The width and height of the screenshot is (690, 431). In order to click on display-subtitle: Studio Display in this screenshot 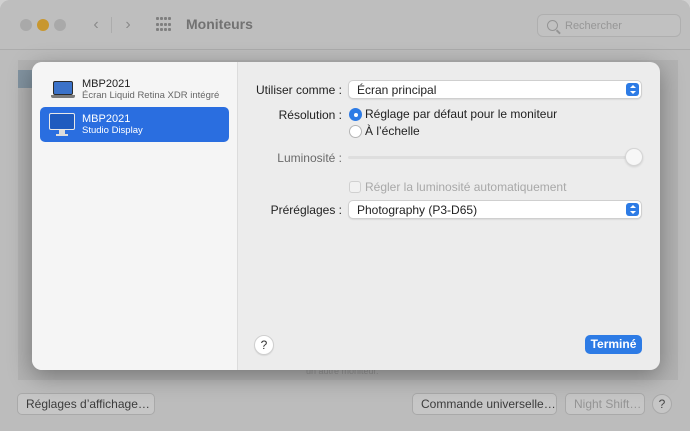, I will do `click(112, 130)`.